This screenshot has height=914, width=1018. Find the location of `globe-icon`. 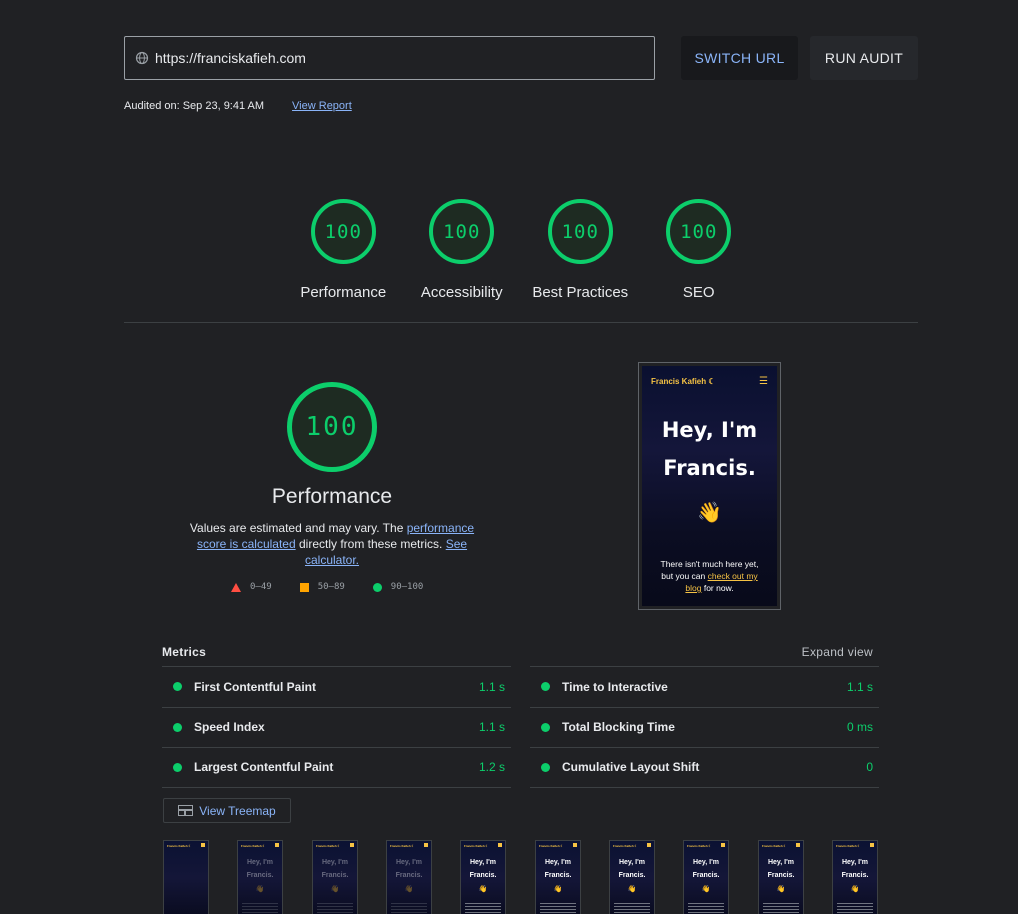

globe-icon is located at coordinates (142, 58).